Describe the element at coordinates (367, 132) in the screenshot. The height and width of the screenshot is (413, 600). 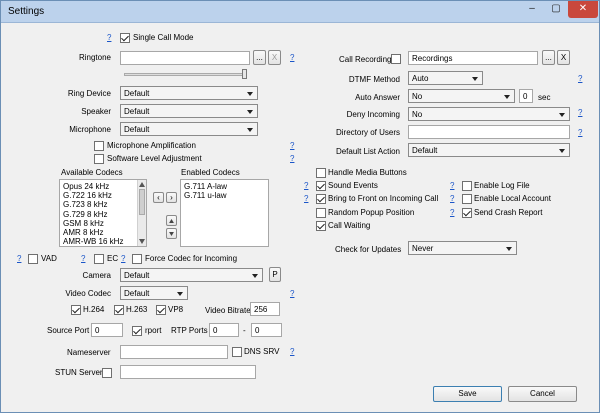
I see `directory-of-users-label: Directory of Users` at that location.